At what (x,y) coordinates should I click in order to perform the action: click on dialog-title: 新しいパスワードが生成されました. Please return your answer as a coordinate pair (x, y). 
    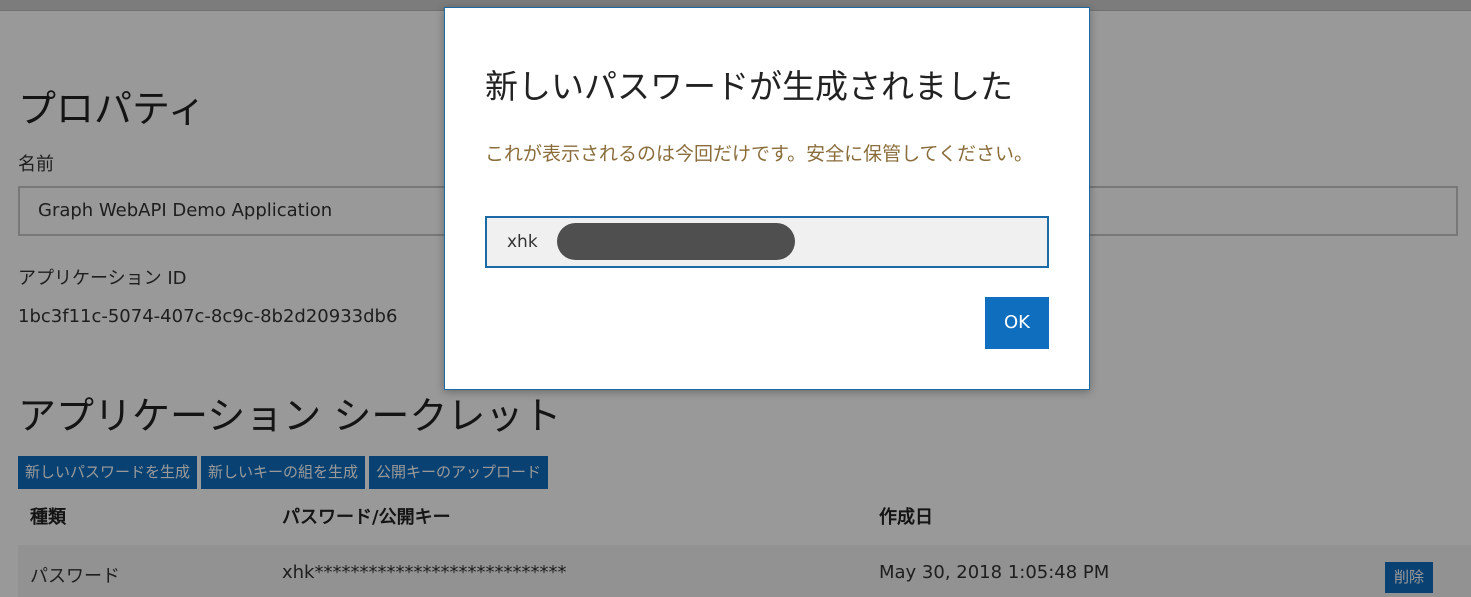
    Looking at the image, I should click on (749, 86).